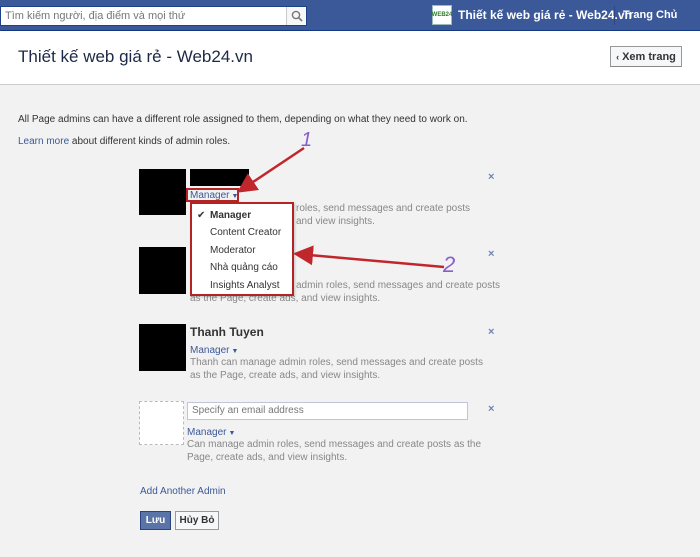 The height and width of the screenshot is (557, 700). Describe the element at coordinates (155, 520) in the screenshot. I see `save-button: Lưu` at that location.